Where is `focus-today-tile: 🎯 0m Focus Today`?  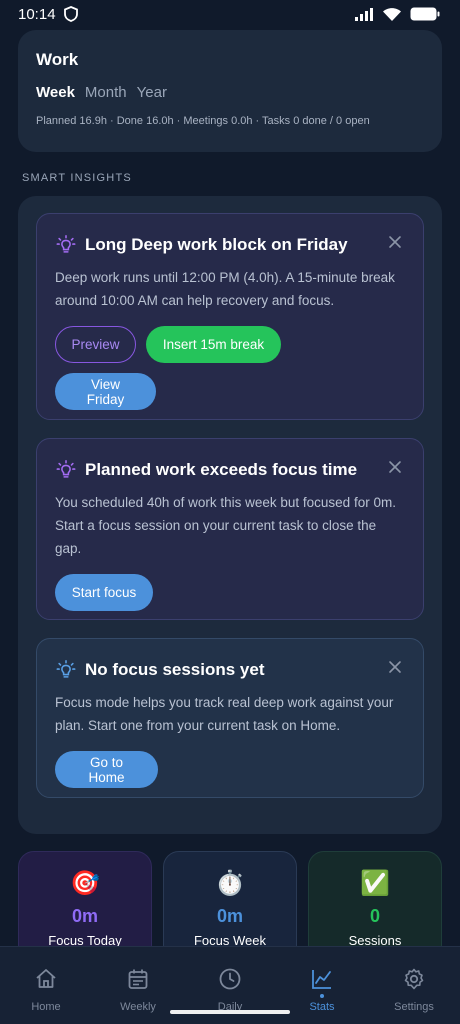 focus-today-tile: 🎯 0m Focus Today is located at coordinates (85, 906).